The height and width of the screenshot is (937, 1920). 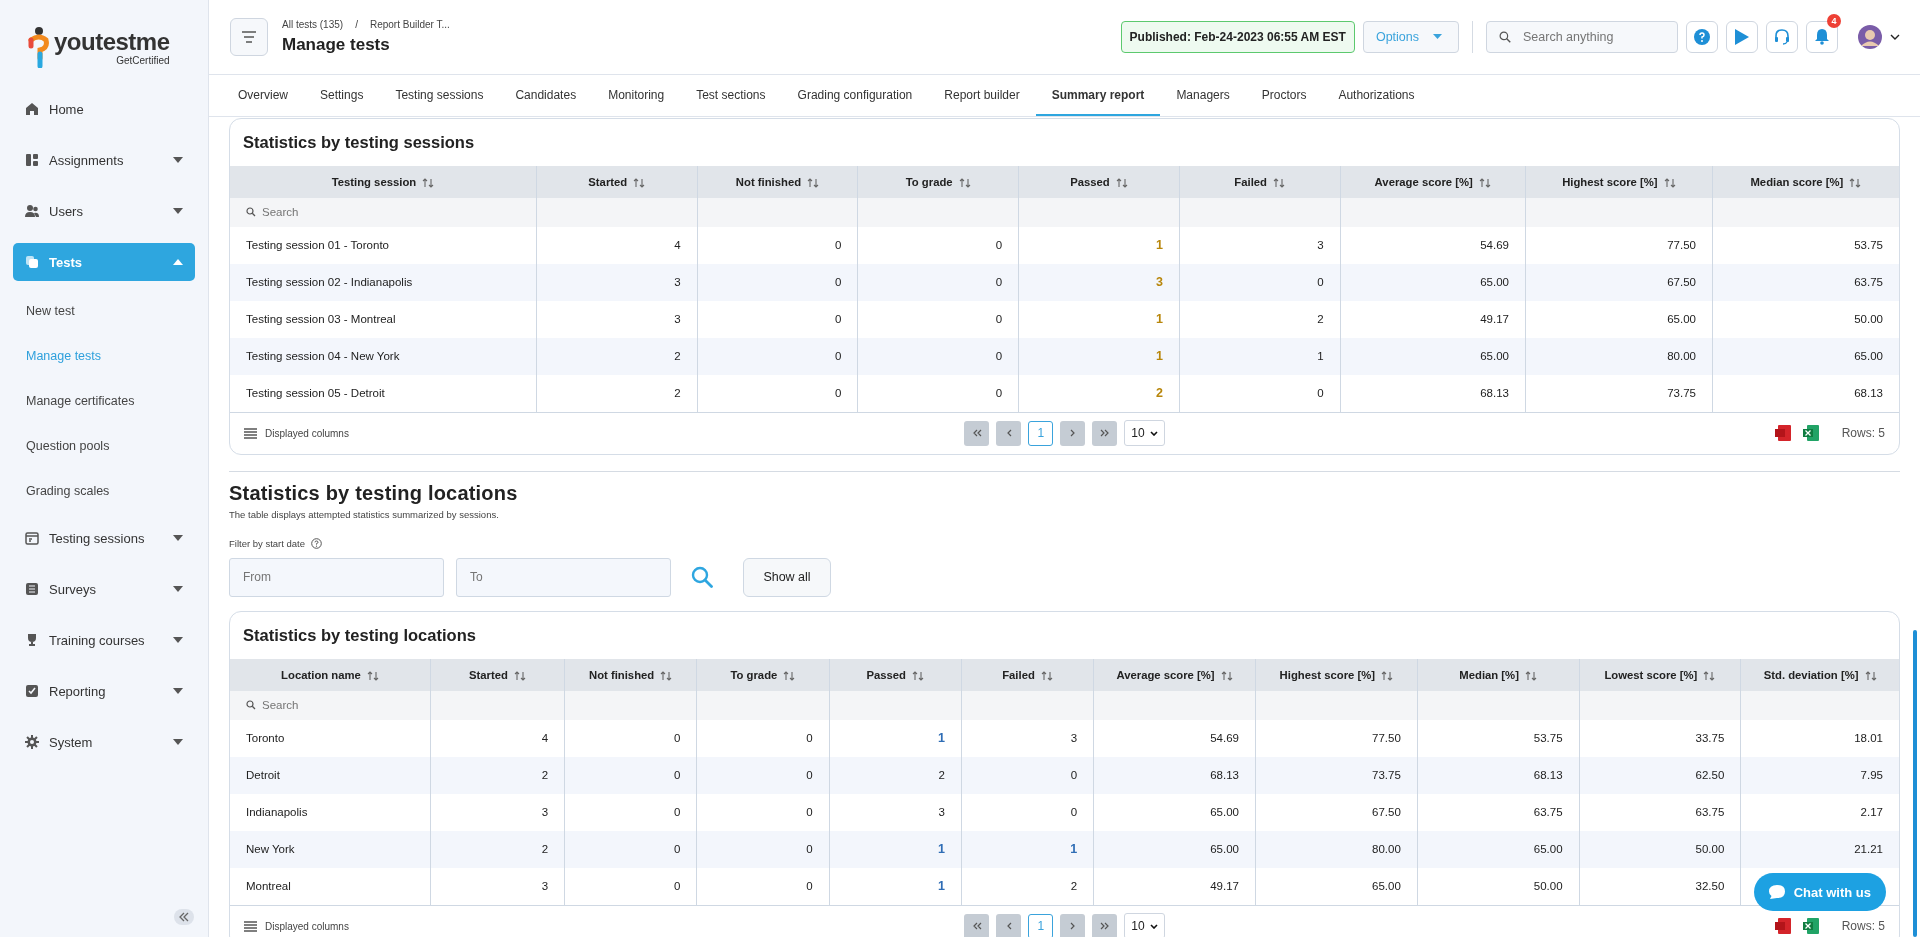 I want to click on nav-subitem: Grading scales, so click(x=104, y=491).